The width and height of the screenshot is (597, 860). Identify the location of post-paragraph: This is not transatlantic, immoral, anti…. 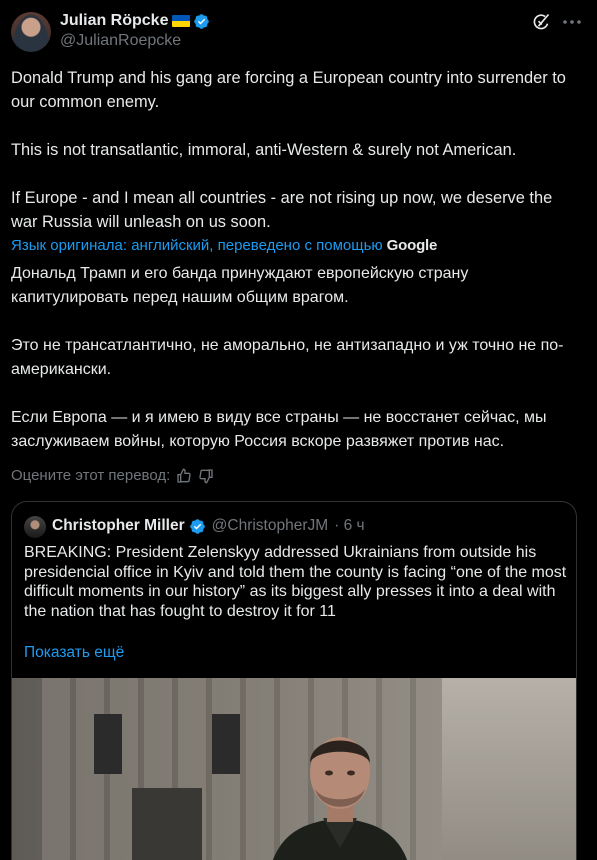
(264, 150).